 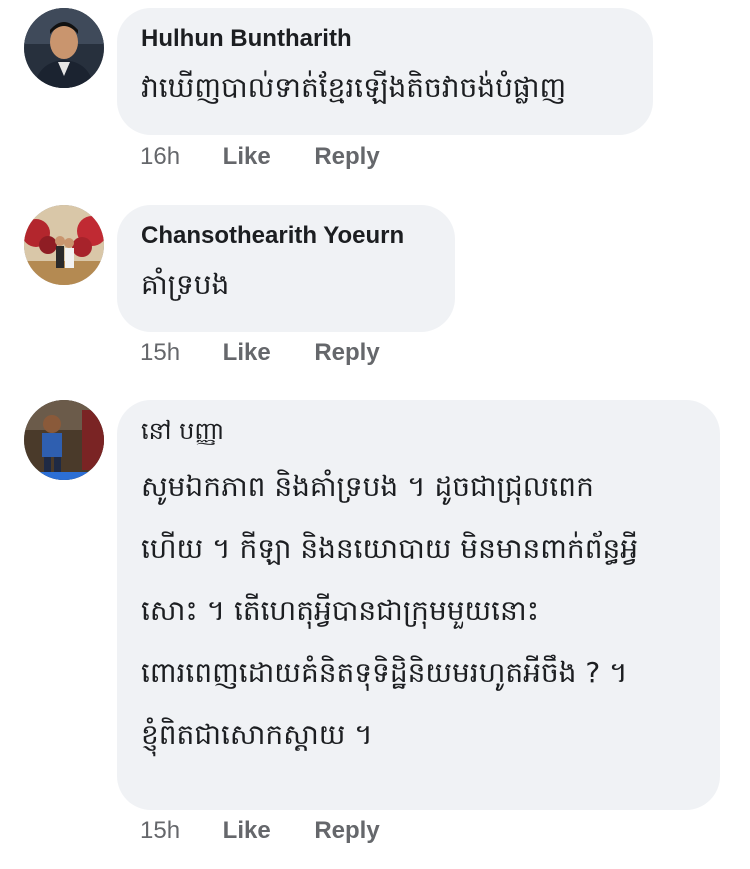 I want to click on avatar-photo-child-icon, so click(x=64, y=440).